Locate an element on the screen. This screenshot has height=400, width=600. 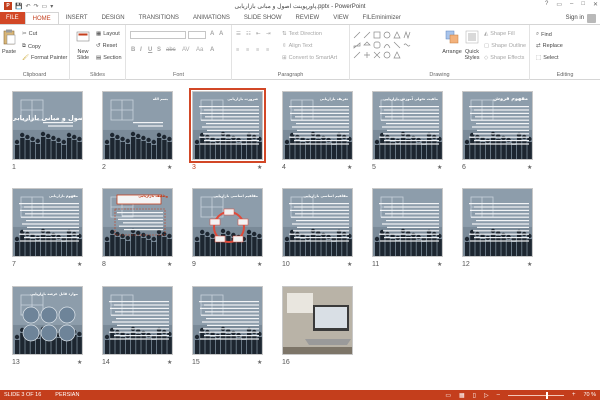
shape-outline-button: ▢ Shape Outline is located at coordinates (505, 46).